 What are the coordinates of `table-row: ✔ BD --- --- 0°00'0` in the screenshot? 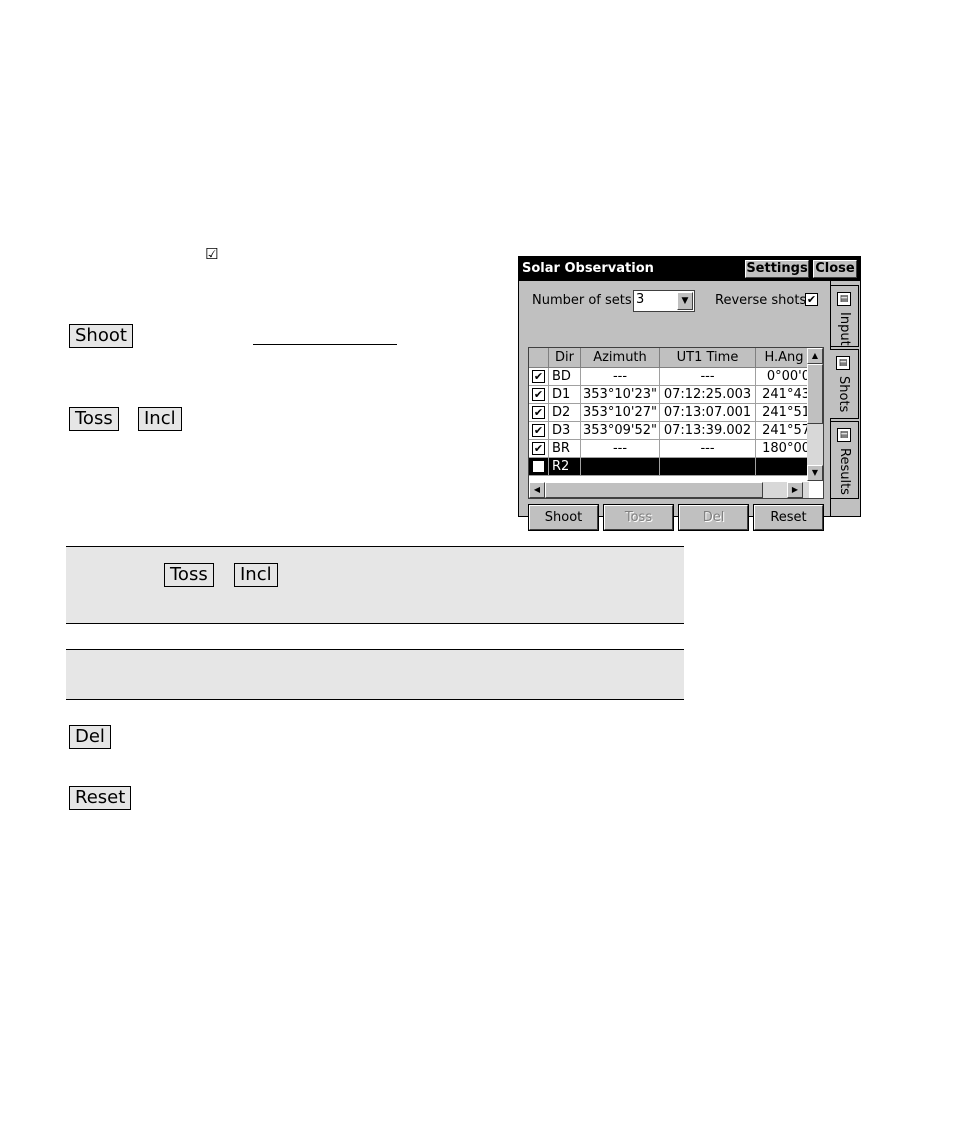 It's located at (671, 377).